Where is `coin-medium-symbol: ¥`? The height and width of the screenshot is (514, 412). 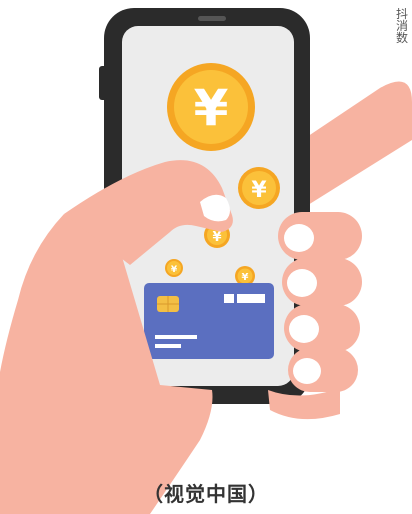
coin-medium-symbol: ¥ is located at coordinates (259, 190).